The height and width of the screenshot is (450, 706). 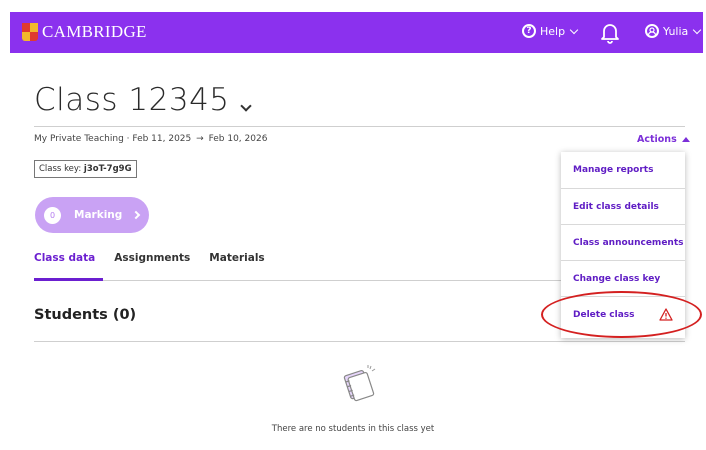 I want to click on menu-item-label: Change class key, so click(x=617, y=278).